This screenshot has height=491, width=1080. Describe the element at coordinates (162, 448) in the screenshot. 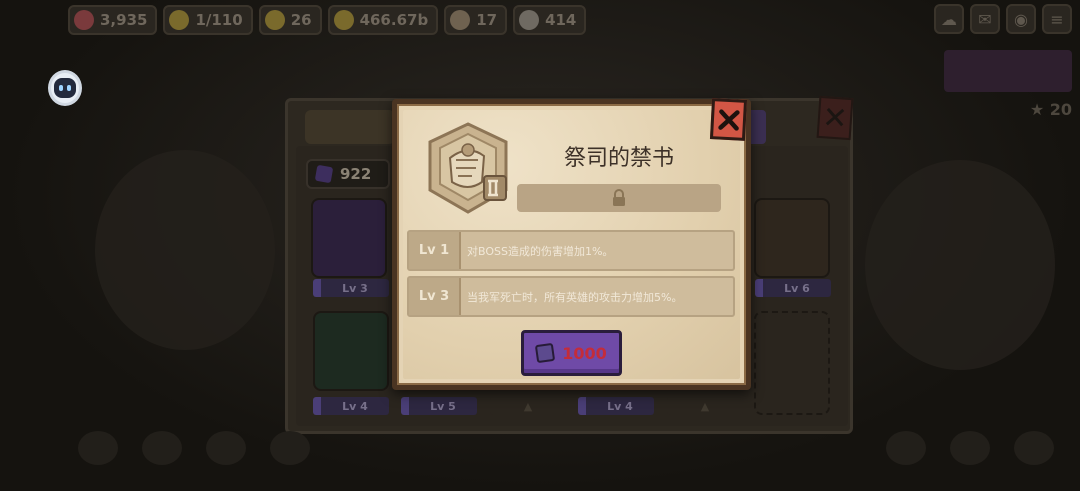

I see `nav-upgrade-icon` at that location.